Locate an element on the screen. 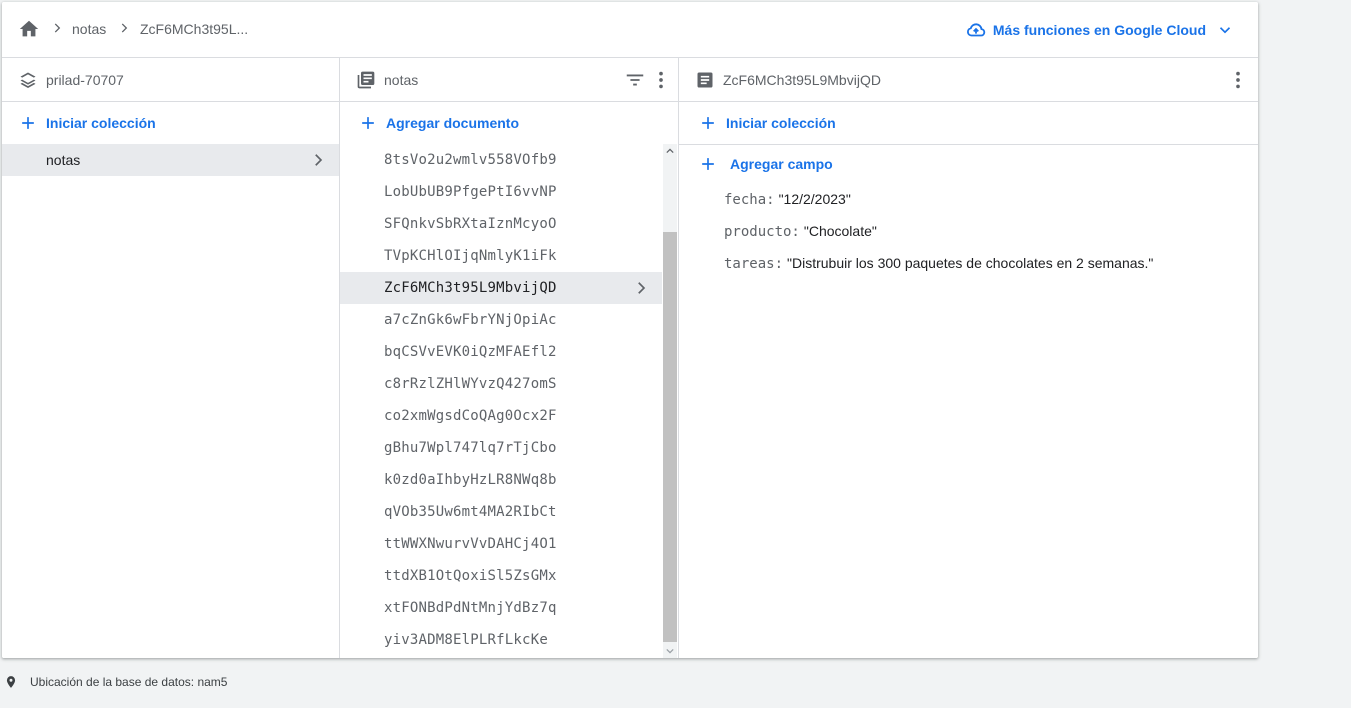  document-item: qVOb35Uw6mt4MA2RIbCt is located at coordinates (501, 512).